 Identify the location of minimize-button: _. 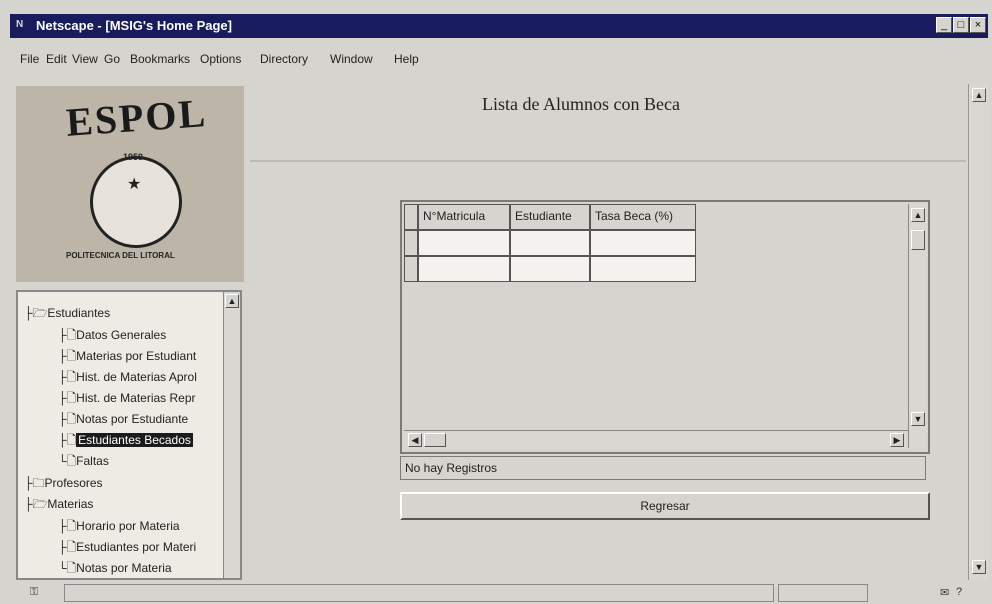
(944, 25).